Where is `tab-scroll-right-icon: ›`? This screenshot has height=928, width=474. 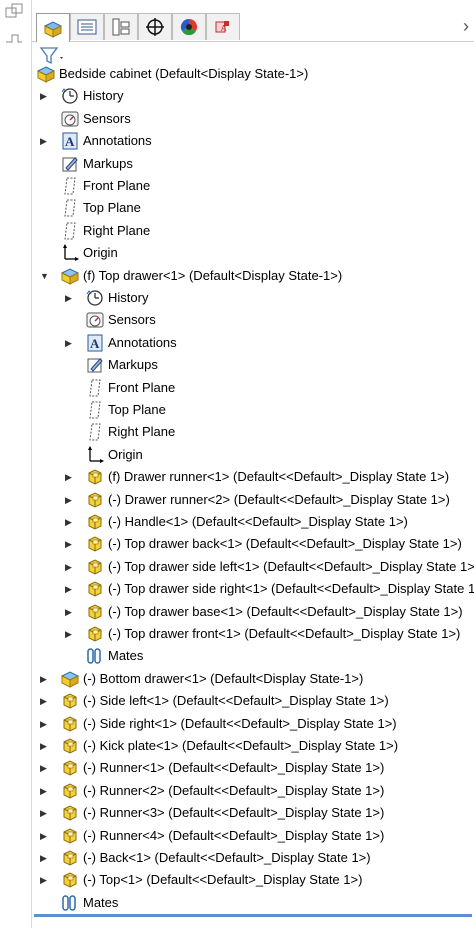
tab-scroll-right-icon: › is located at coordinates (466, 26).